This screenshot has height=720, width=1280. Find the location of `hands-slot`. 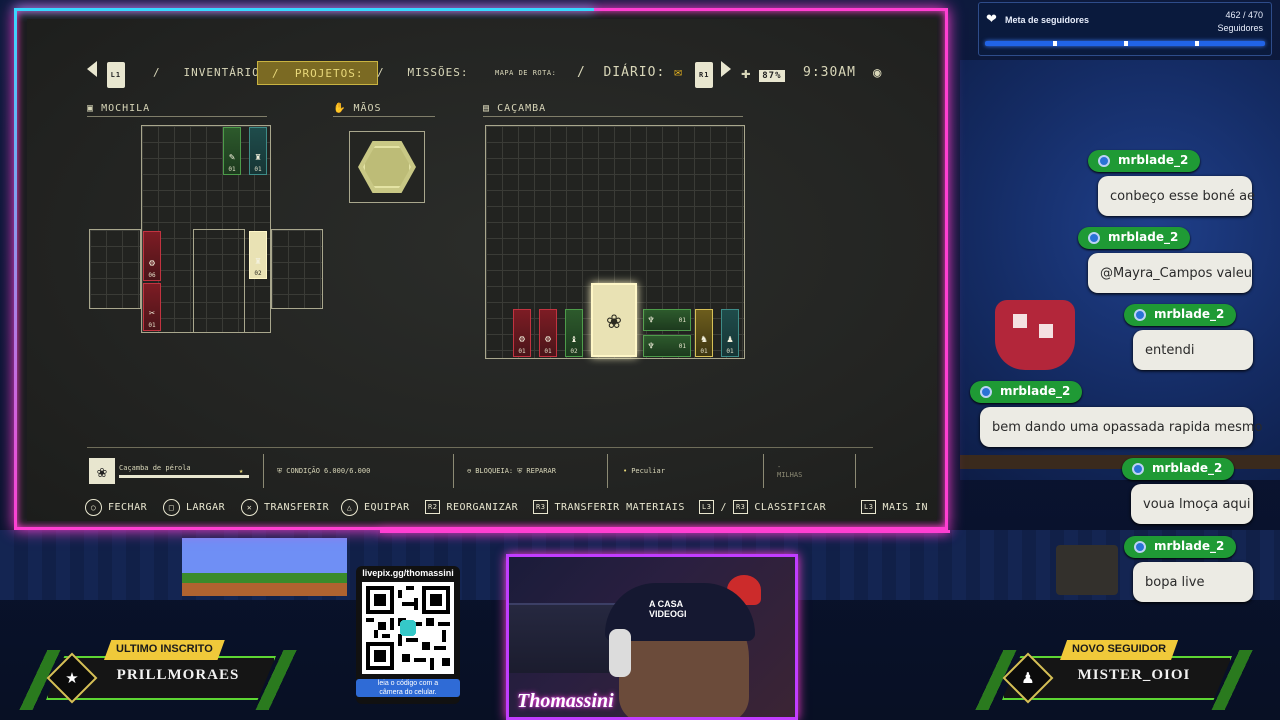

hands-slot is located at coordinates (387, 167).